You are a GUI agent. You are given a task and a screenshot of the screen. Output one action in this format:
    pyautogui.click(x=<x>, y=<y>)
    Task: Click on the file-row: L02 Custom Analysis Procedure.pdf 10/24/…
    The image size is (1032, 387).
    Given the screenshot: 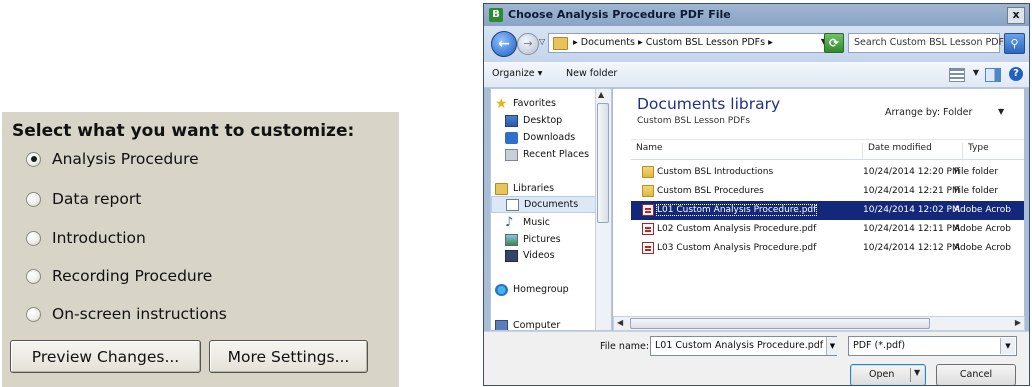 What is the action you would take?
    pyautogui.click(x=827, y=229)
    